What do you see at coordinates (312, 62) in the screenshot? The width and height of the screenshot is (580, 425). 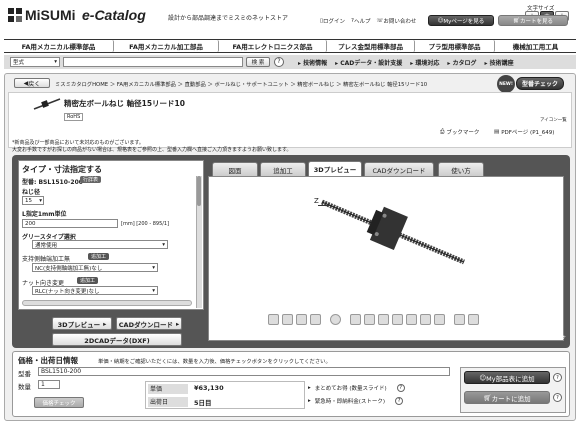 I see `tech-info-link: ▸ 技術情報` at bounding box center [312, 62].